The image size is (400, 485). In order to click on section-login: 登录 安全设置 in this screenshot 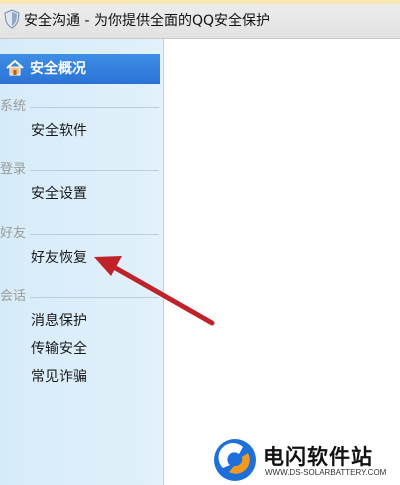, I will do `click(81, 184)`.